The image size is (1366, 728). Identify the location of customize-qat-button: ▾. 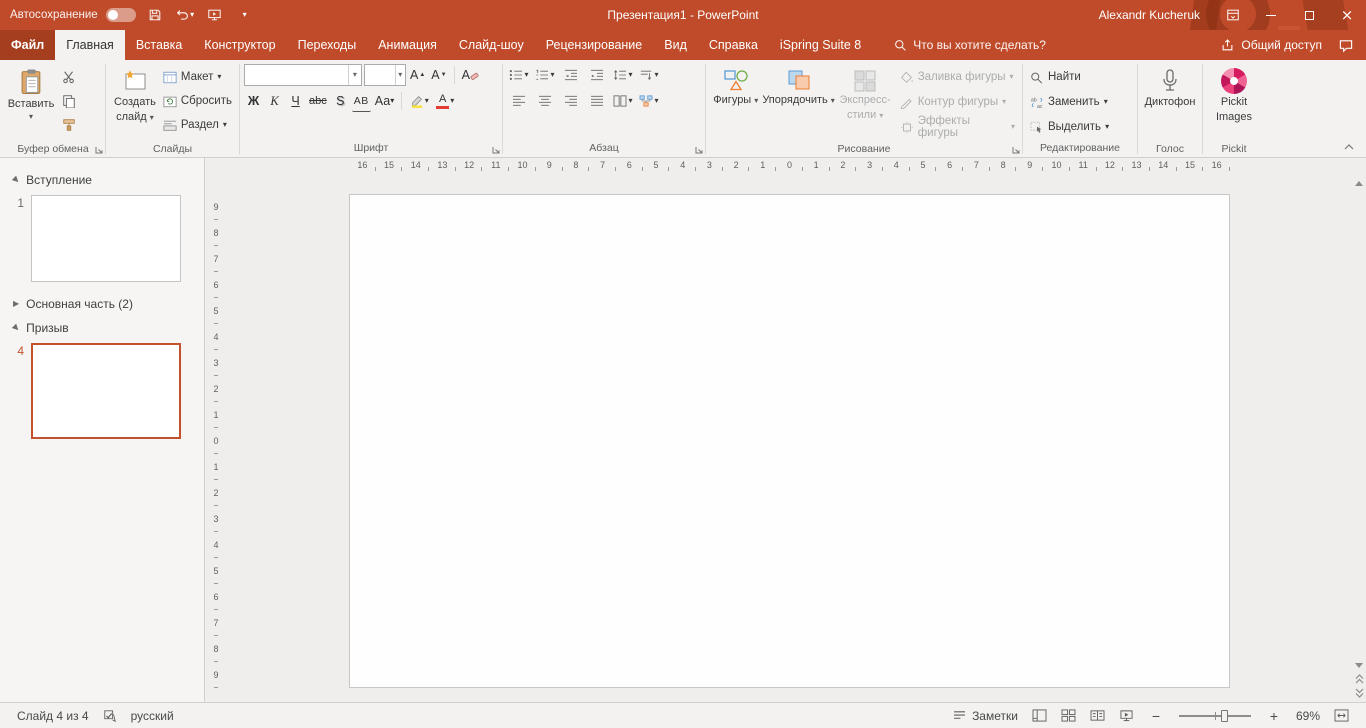
(245, 15).